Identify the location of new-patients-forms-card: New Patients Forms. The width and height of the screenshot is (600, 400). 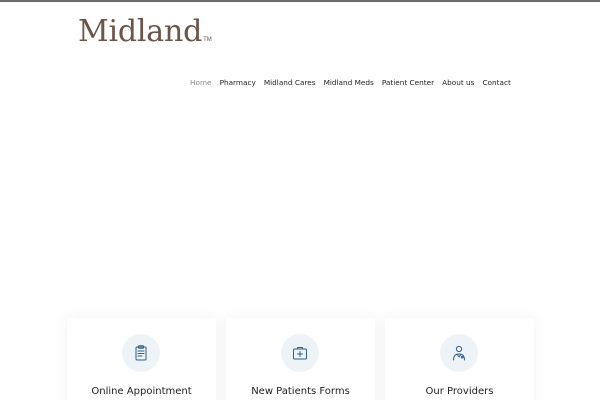
(300, 359).